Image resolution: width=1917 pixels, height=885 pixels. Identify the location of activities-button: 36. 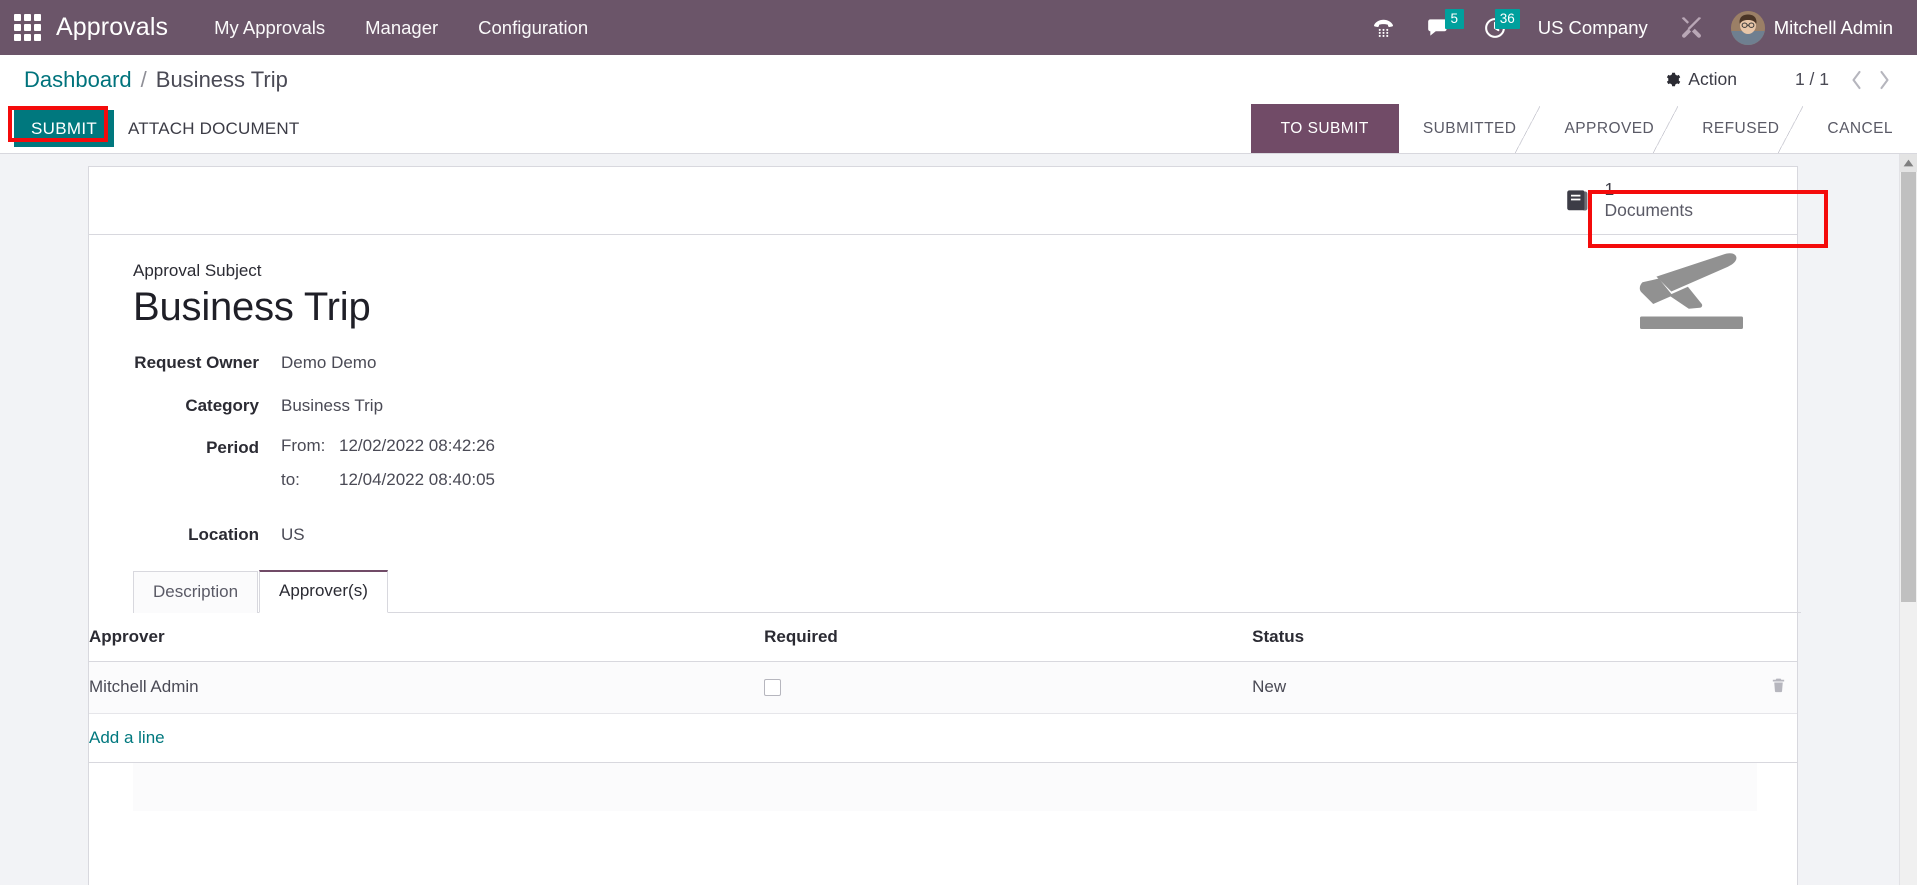
(1495, 28).